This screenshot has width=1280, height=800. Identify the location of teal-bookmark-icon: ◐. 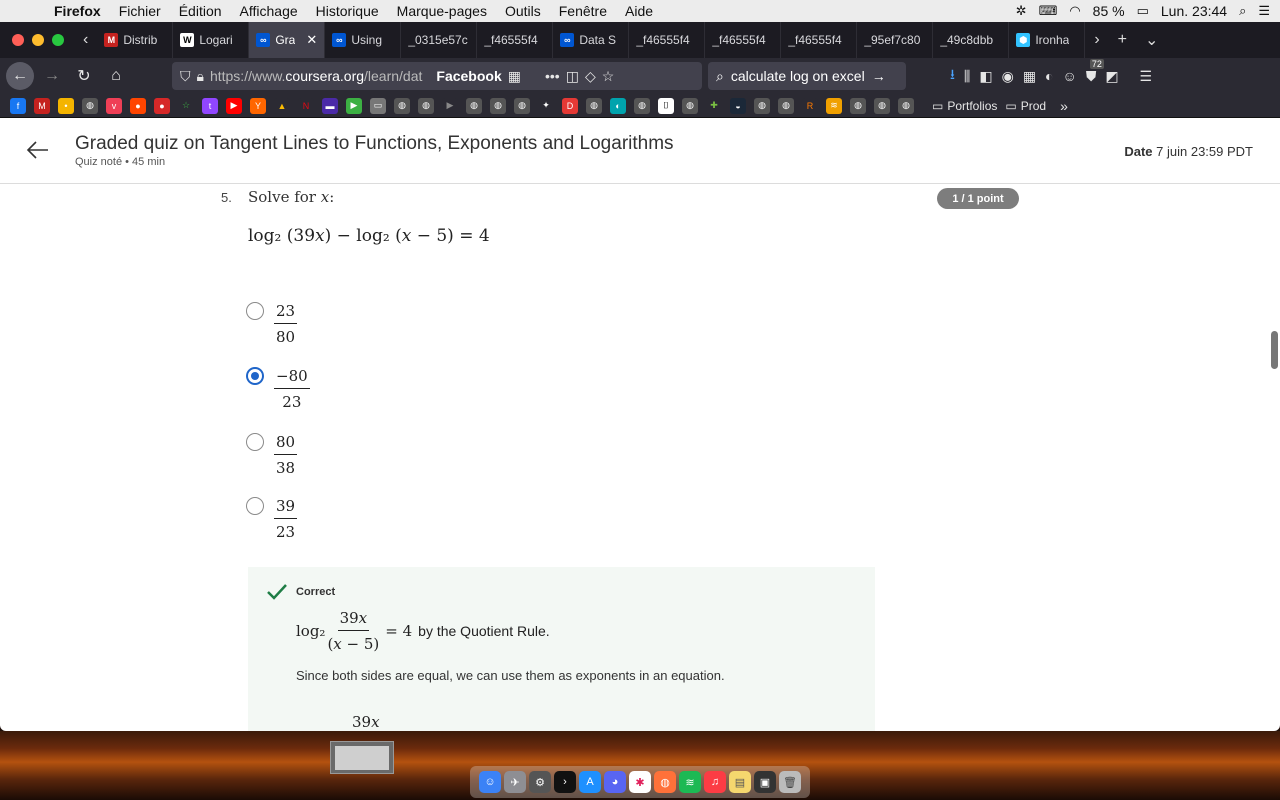
(618, 105).